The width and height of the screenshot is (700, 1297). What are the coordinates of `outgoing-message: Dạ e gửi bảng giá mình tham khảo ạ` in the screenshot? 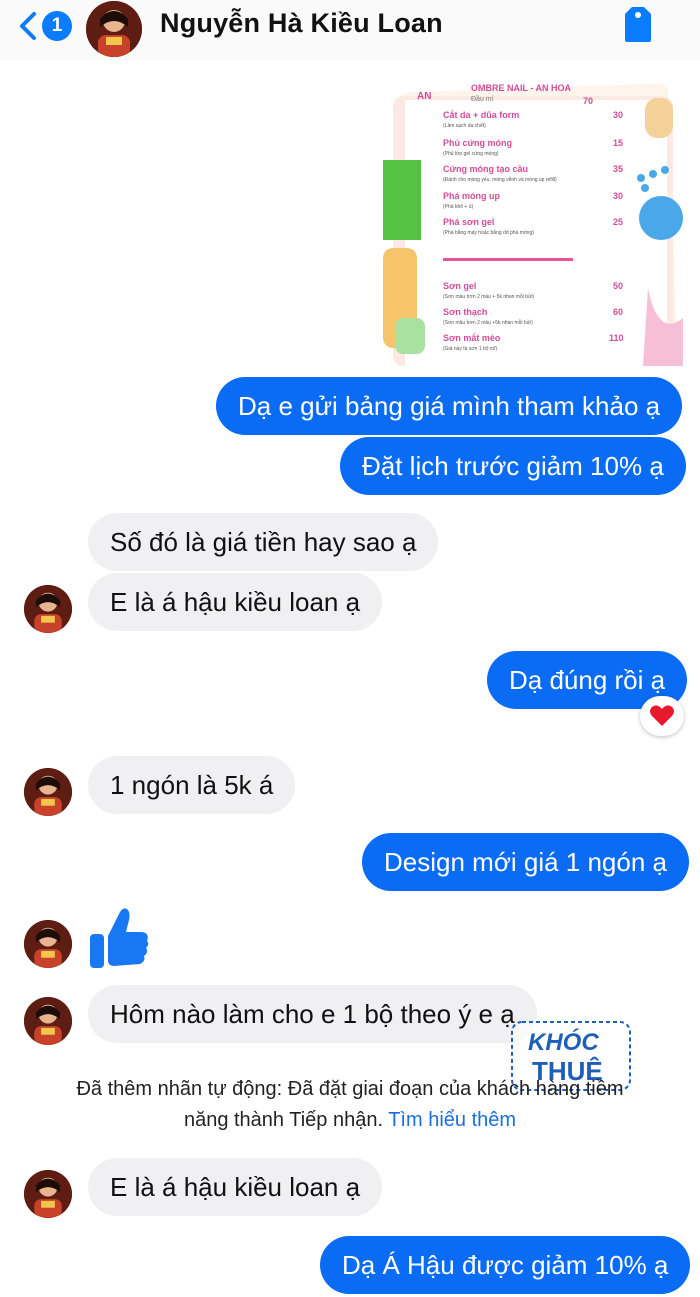 It's located at (449, 406).